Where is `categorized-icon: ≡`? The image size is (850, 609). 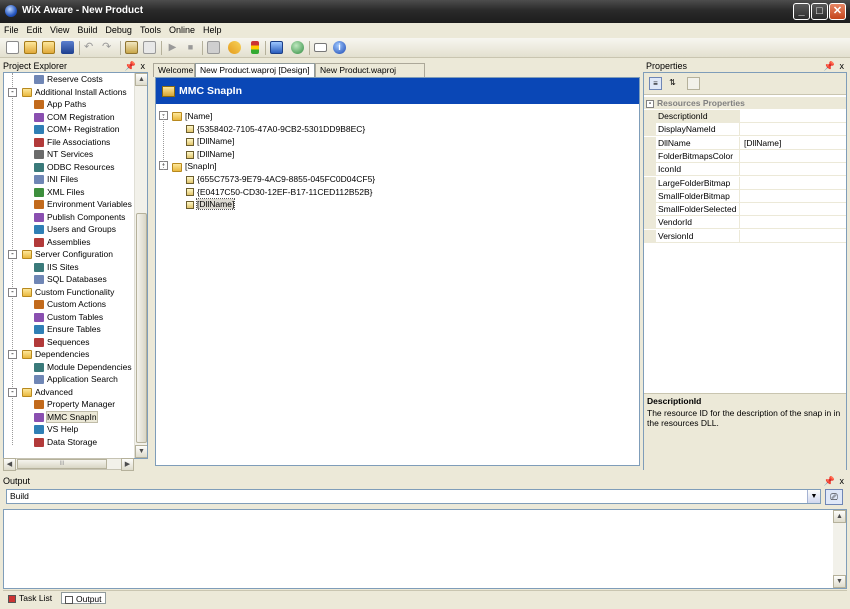 categorized-icon: ≡ is located at coordinates (655, 83).